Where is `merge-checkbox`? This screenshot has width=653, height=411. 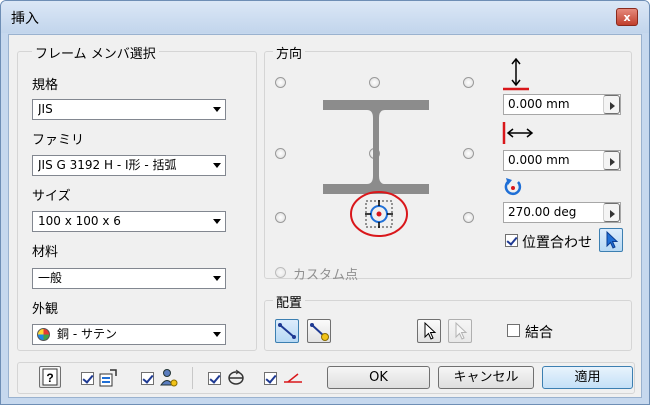 merge-checkbox is located at coordinates (513, 330).